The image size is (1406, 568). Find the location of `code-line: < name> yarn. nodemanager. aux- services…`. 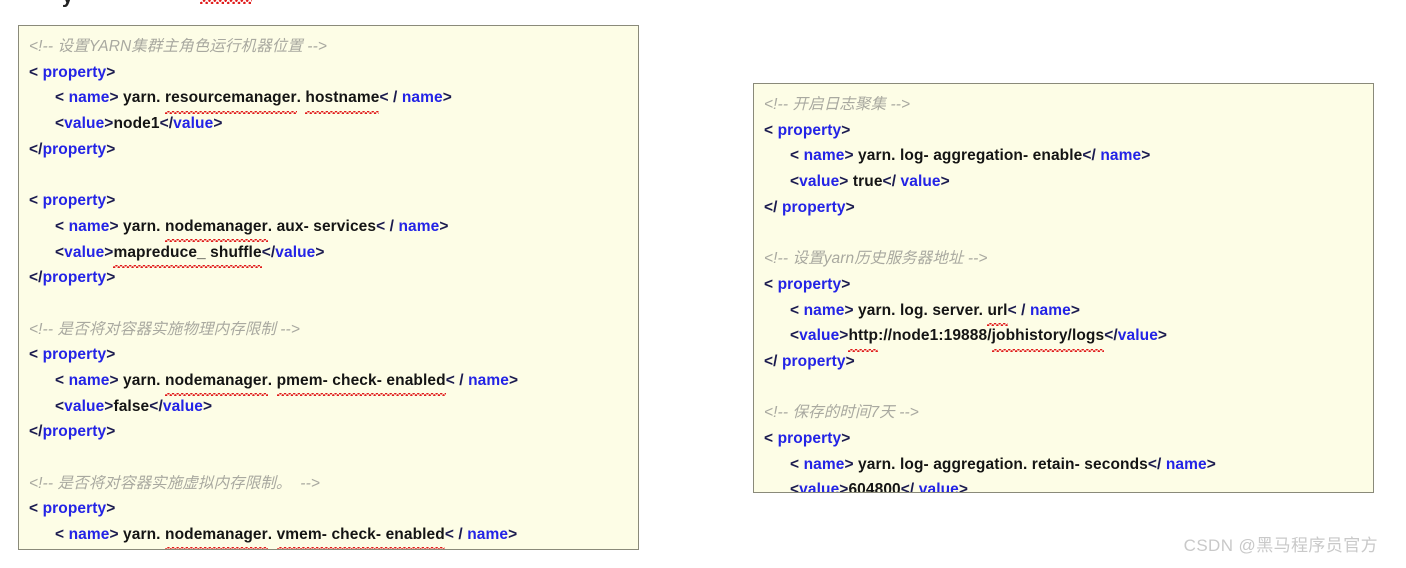

code-line: < name> yarn. nodemanager. aux- services… is located at coordinates (328, 228).